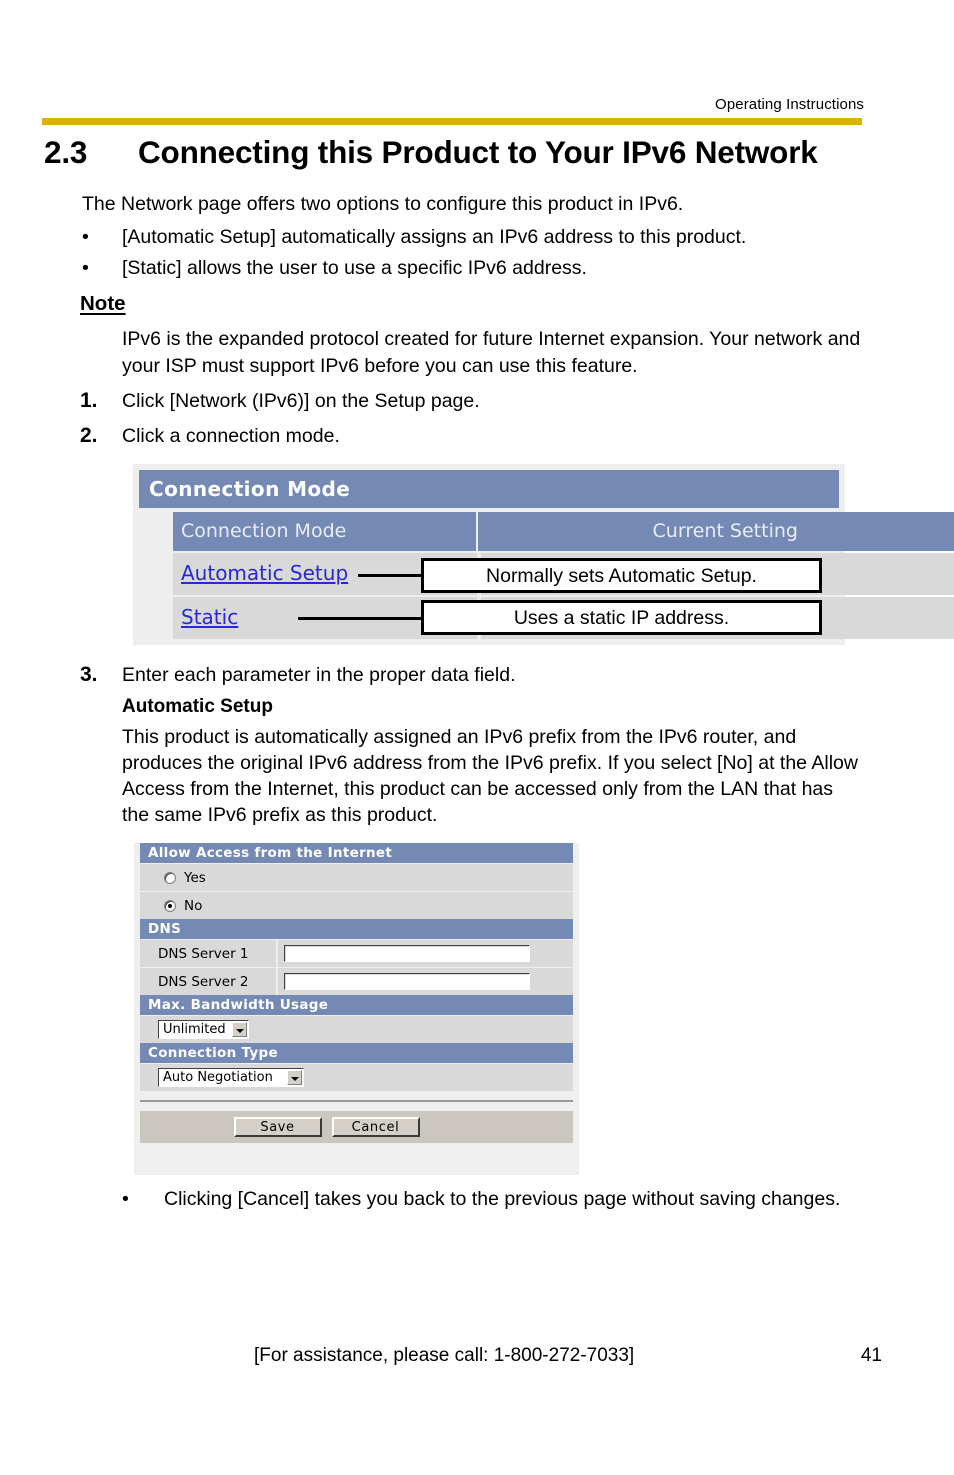 The image size is (954, 1475). Describe the element at coordinates (407, 953) in the screenshot. I see `dns-server-1-input` at that location.